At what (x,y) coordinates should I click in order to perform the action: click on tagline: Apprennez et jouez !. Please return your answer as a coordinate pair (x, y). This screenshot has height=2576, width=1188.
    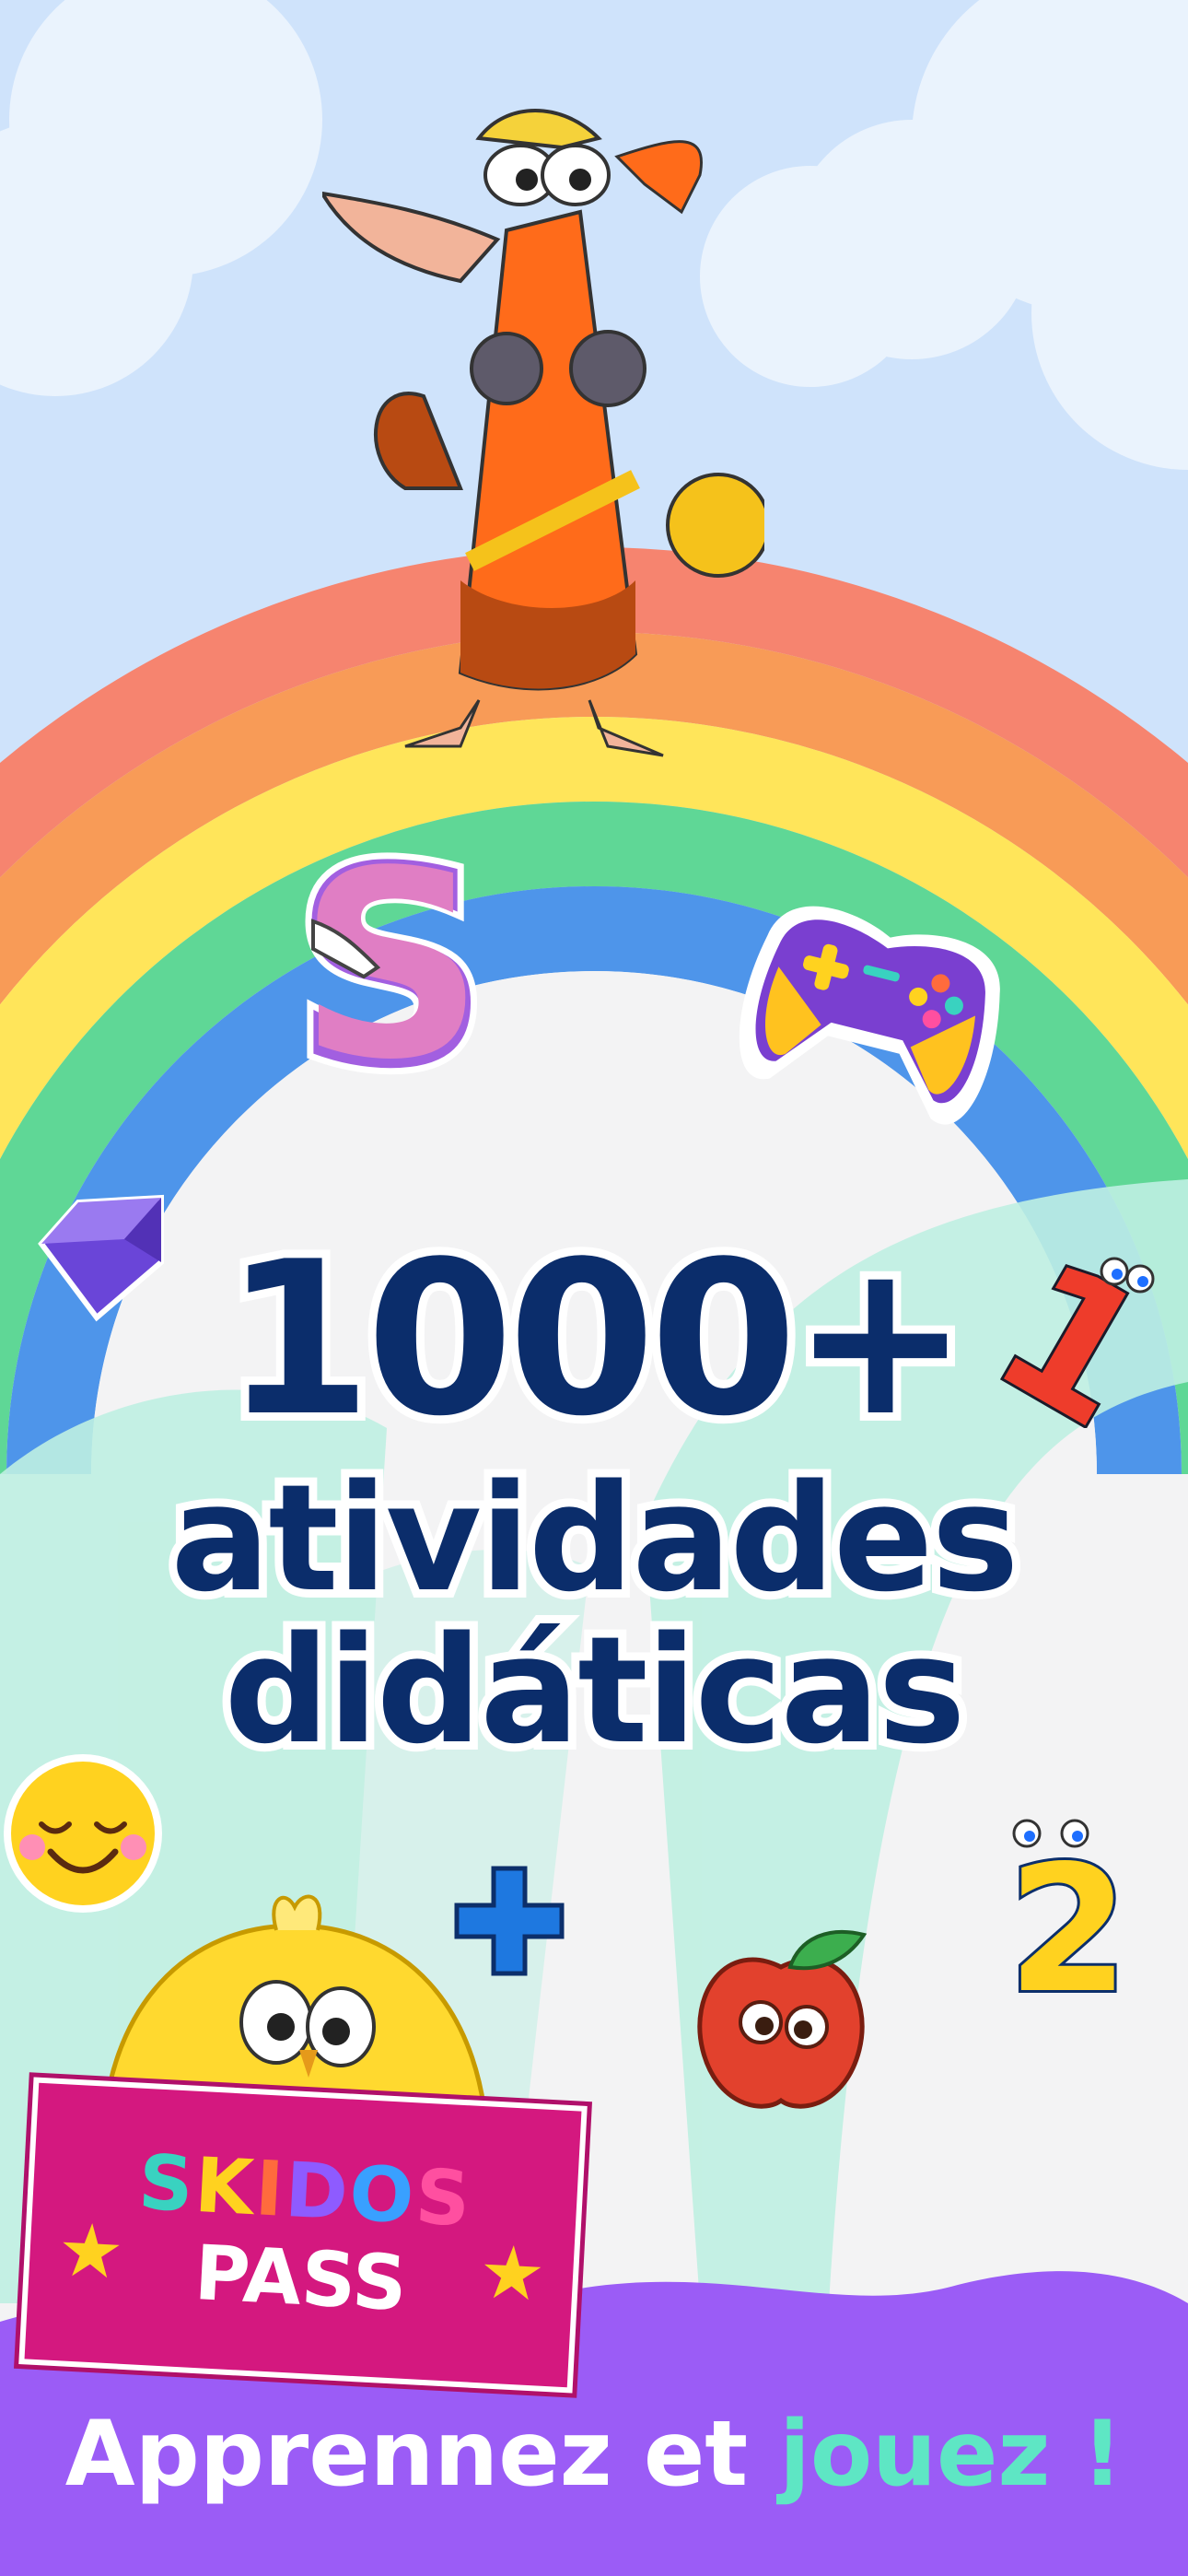
    Looking at the image, I should click on (594, 2454).